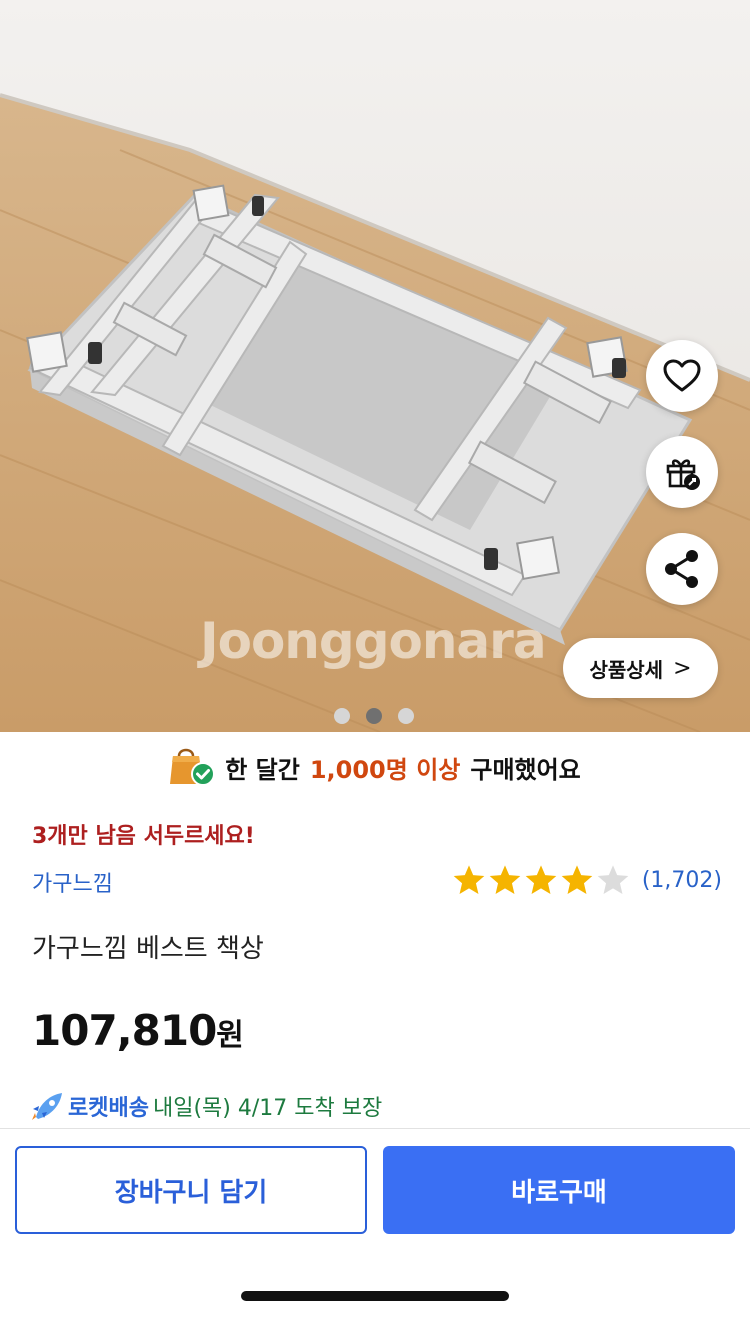 Image resolution: width=750 pixels, height=1318 pixels. Describe the element at coordinates (559, 1190) in the screenshot. I see `buy-now-button: 바로구매` at that location.